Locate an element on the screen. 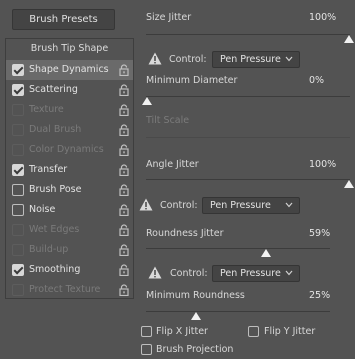  tilt-scale-label: Tilt Scale is located at coordinates (168, 120).